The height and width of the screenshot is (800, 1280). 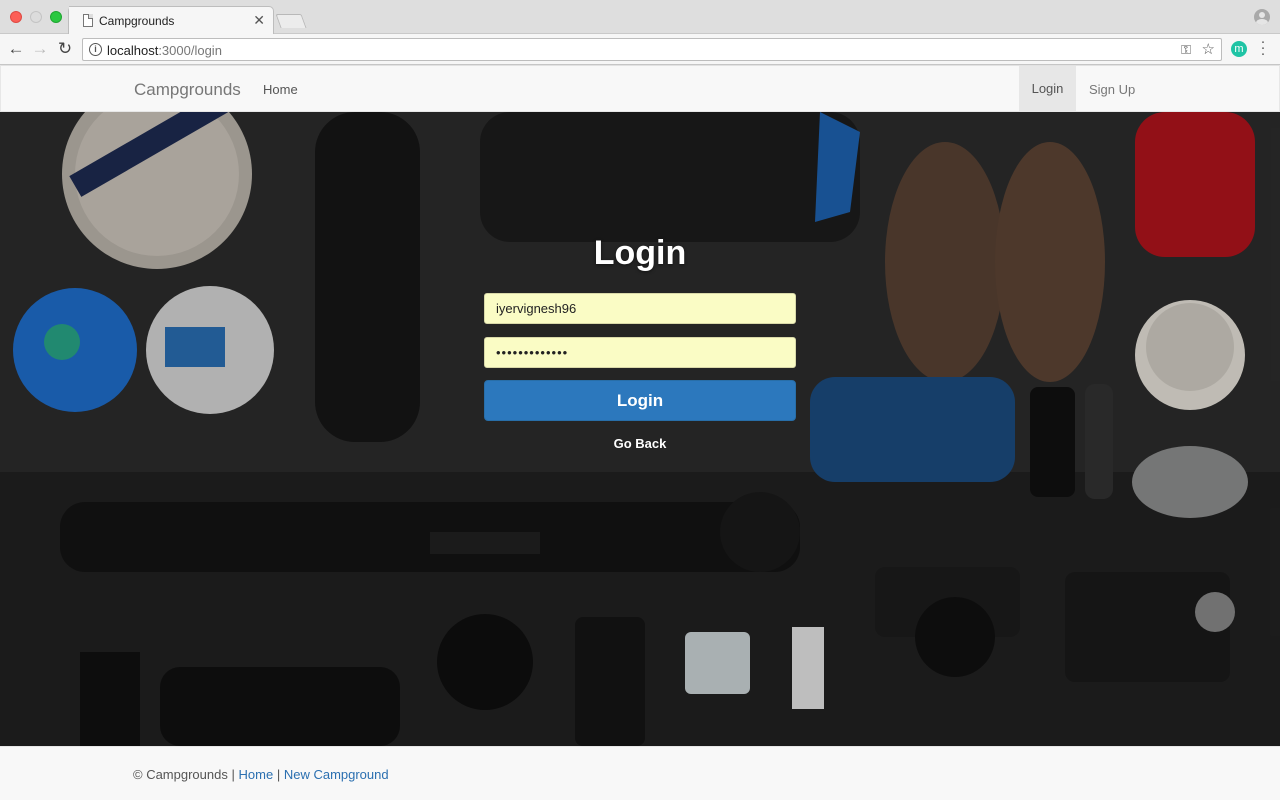 What do you see at coordinates (280, 89) in the screenshot?
I see `nav-home-link: Home` at bounding box center [280, 89].